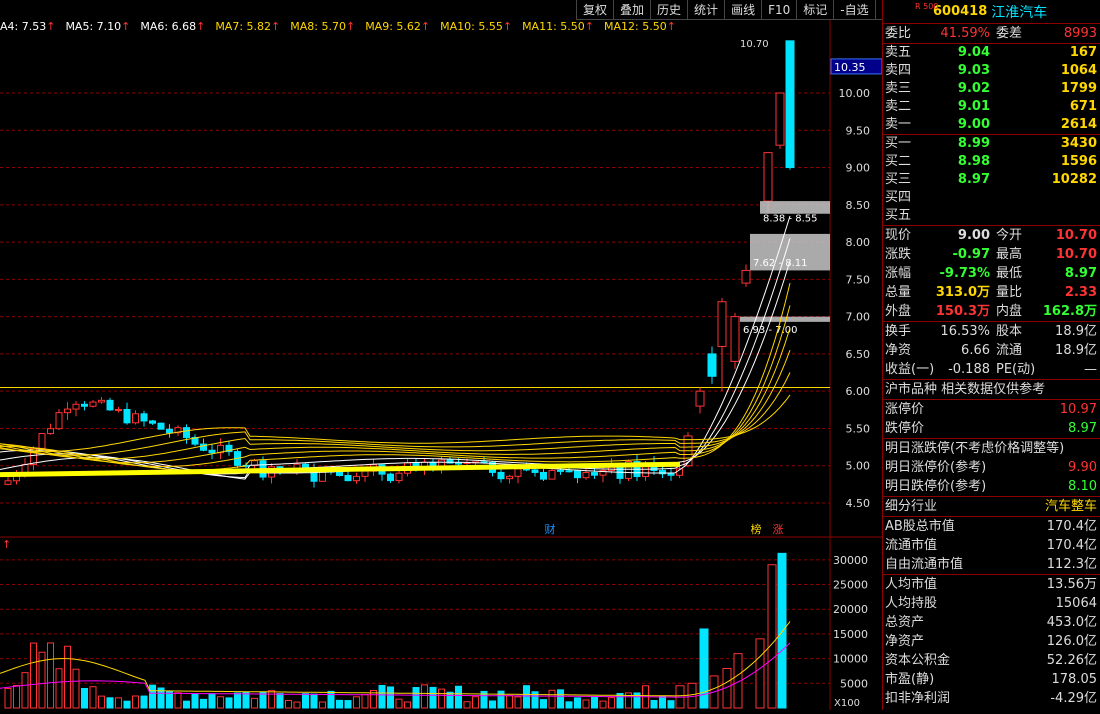 The width and height of the screenshot is (1100, 714). What do you see at coordinates (959, 235) in the screenshot?
I see `quote-value: 9.00` at bounding box center [959, 235].